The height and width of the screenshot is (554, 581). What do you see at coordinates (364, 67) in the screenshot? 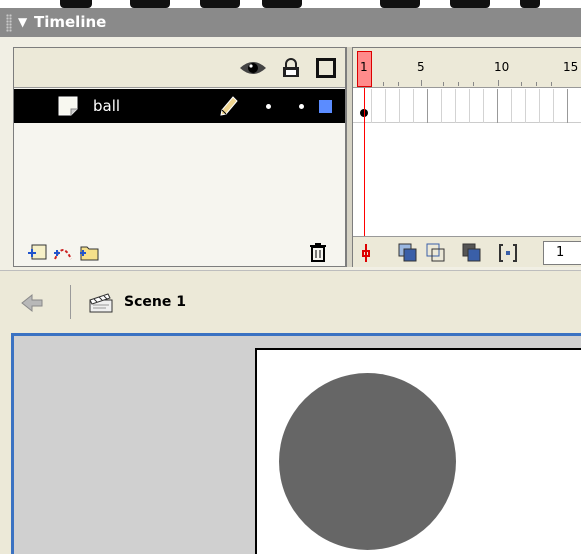
I see `ruler-number: 1` at bounding box center [364, 67].